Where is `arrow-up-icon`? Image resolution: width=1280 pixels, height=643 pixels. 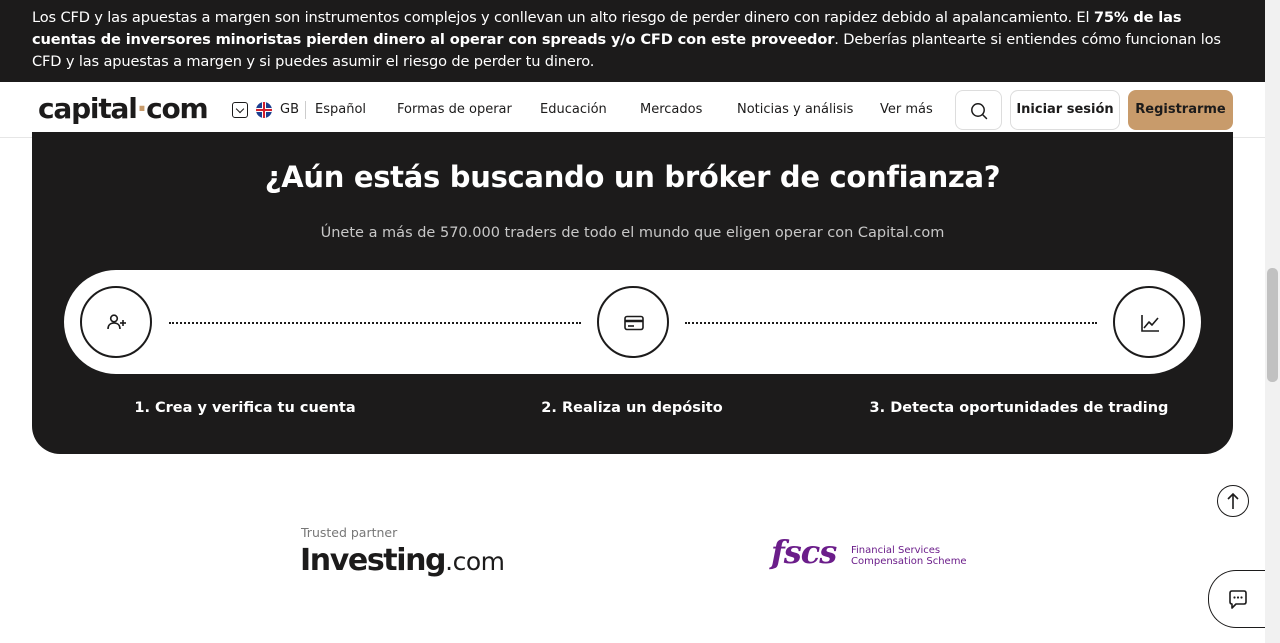 arrow-up-icon is located at coordinates (1233, 500).